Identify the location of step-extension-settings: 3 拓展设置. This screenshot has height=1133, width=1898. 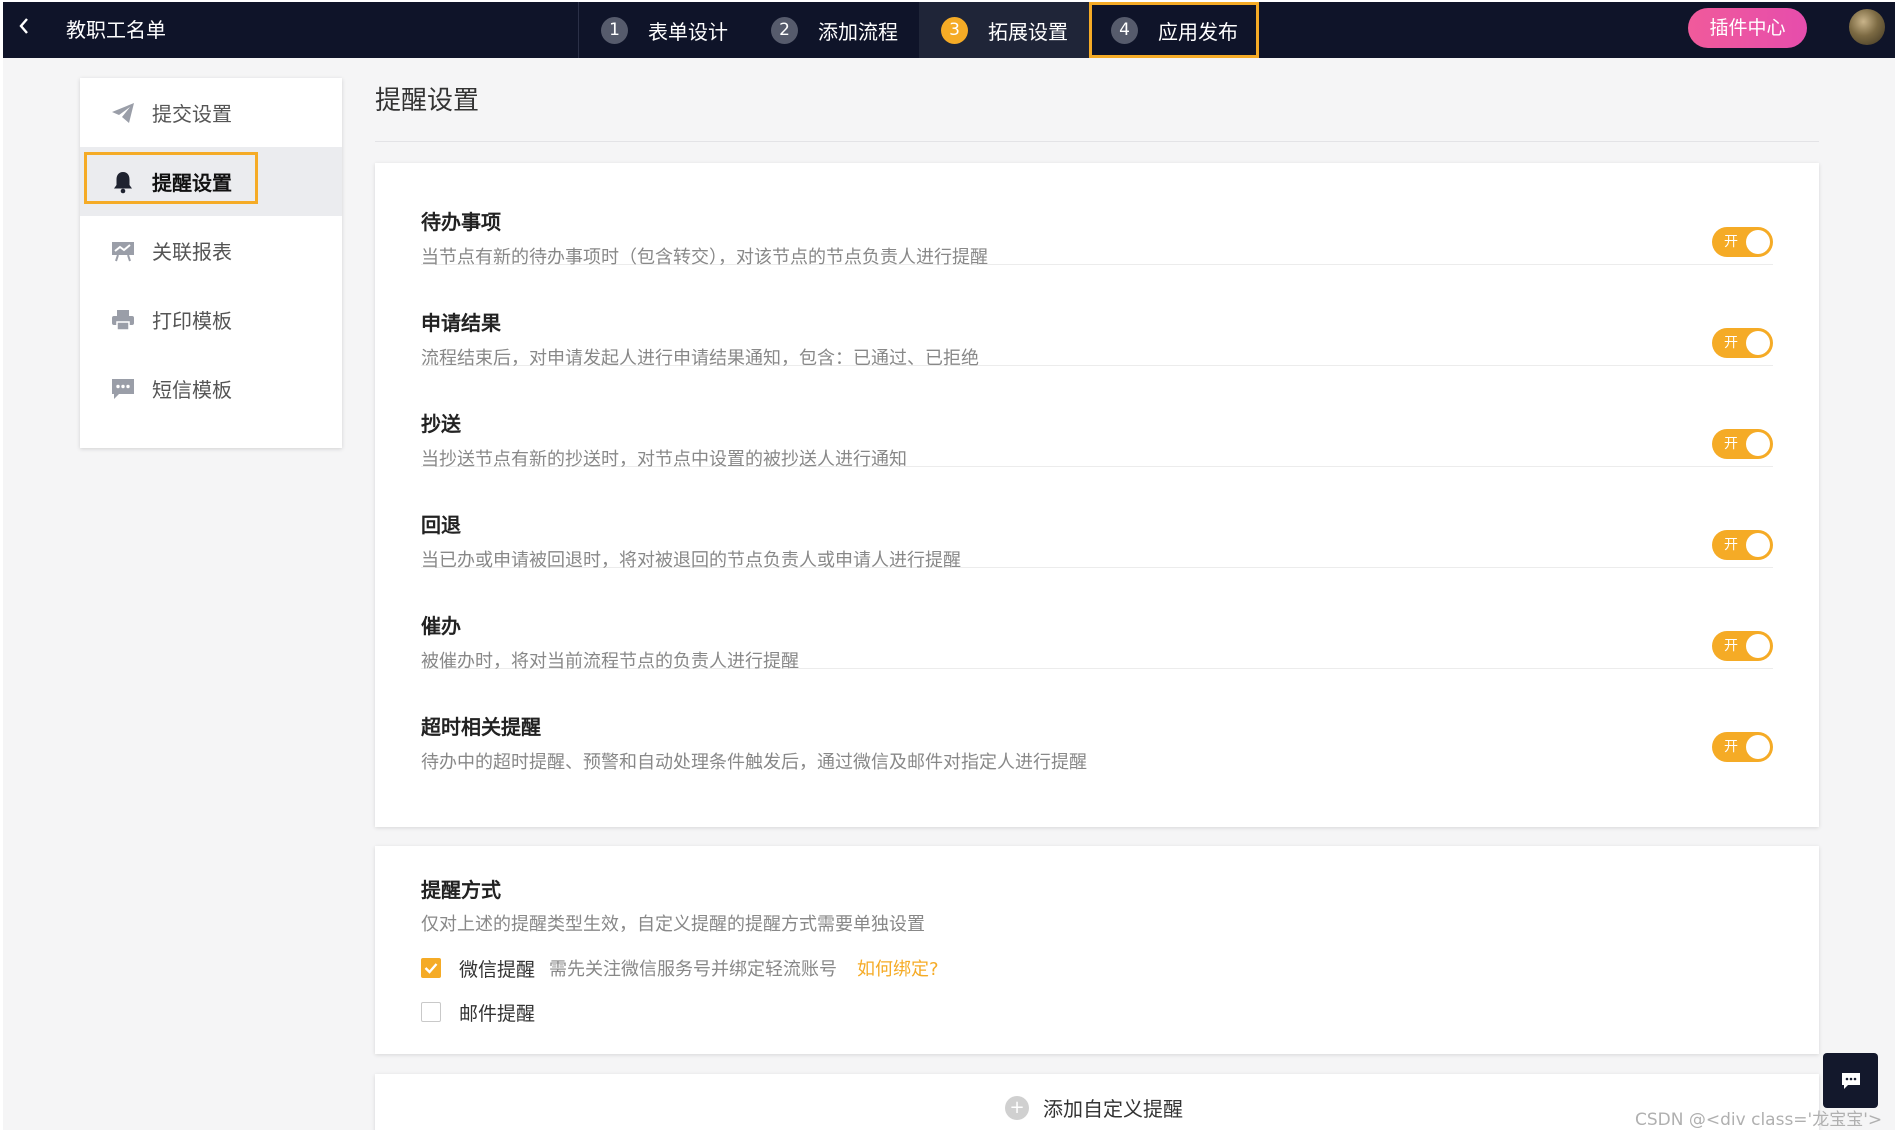
(1004, 30).